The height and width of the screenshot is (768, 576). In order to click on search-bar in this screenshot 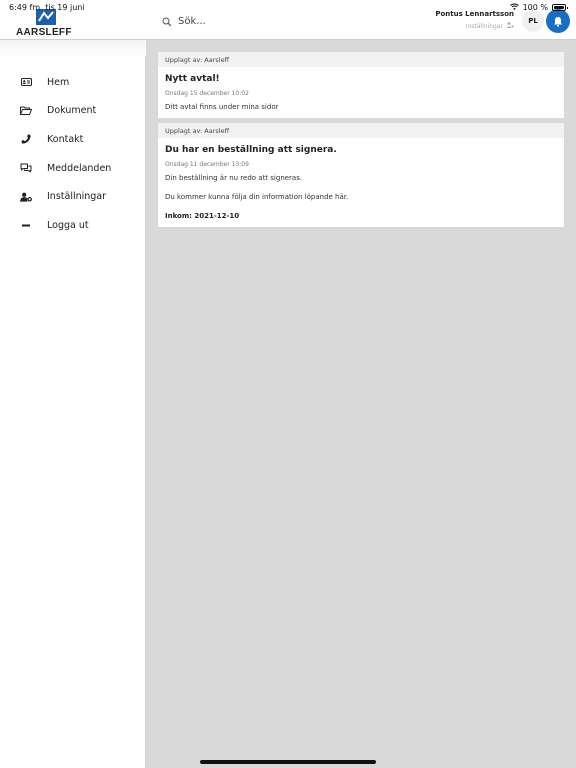, I will do `click(270, 21)`.